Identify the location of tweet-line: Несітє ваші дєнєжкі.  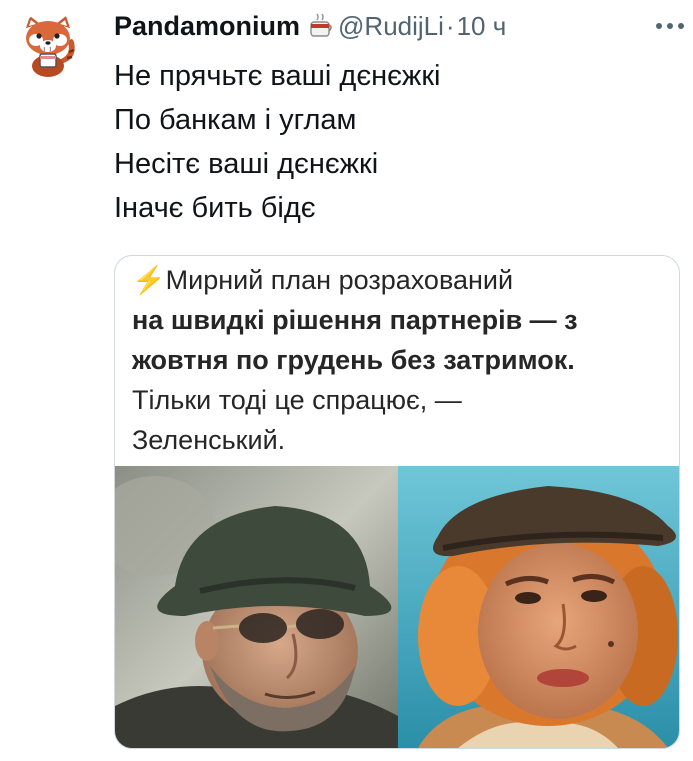
(246, 164).